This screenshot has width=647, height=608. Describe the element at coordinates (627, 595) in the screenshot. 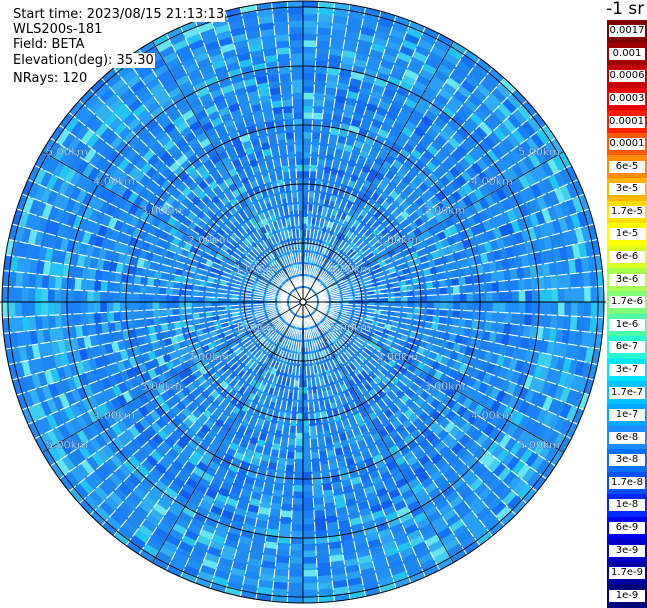

I see `colorbar-tick-label: 1e-9` at that location.